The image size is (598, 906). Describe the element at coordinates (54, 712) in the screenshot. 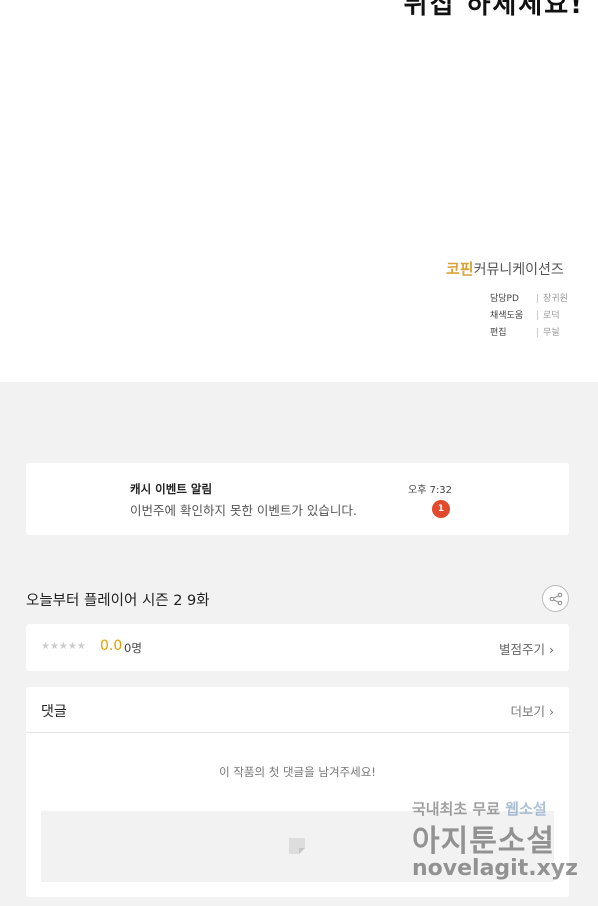

I see `comments-header: 댓글` at that location.